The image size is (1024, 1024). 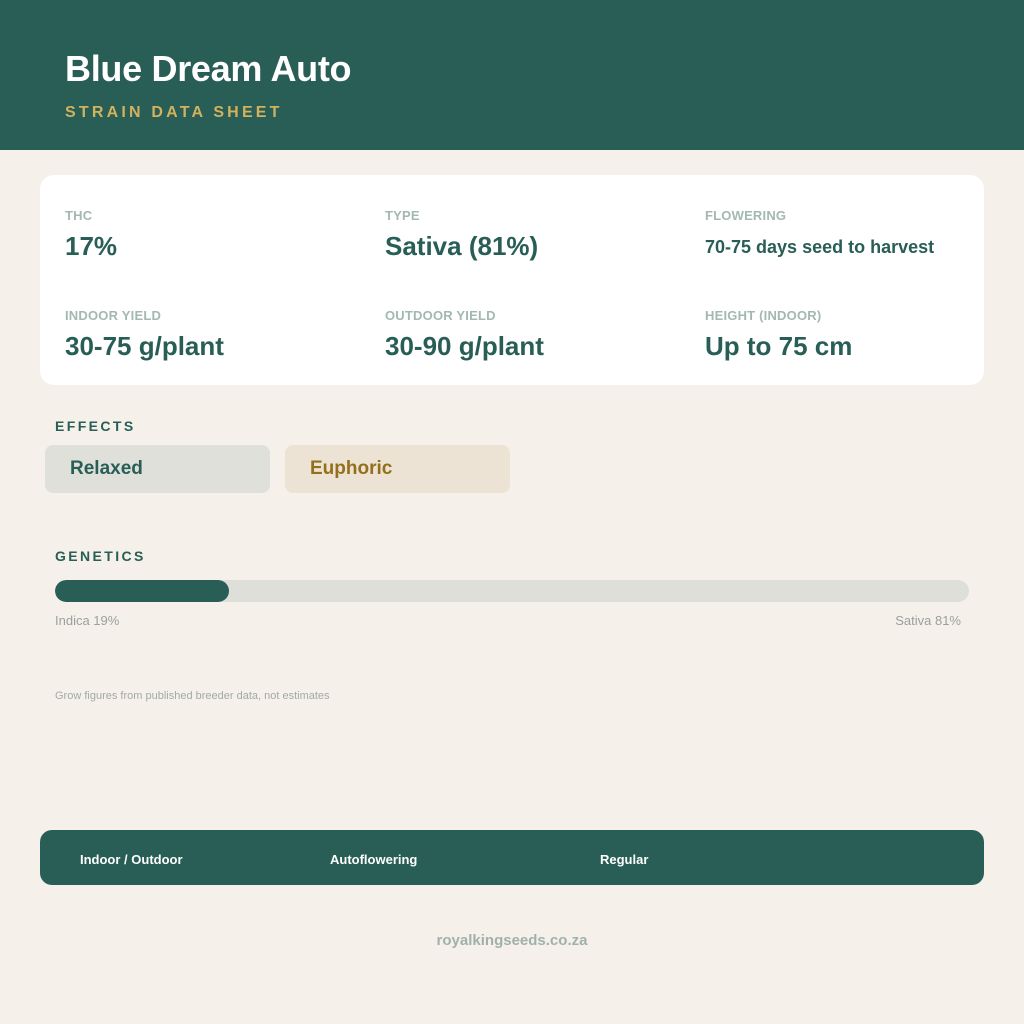 I want to click on stat-thc: THC 17%, so click(x=91, y=235).